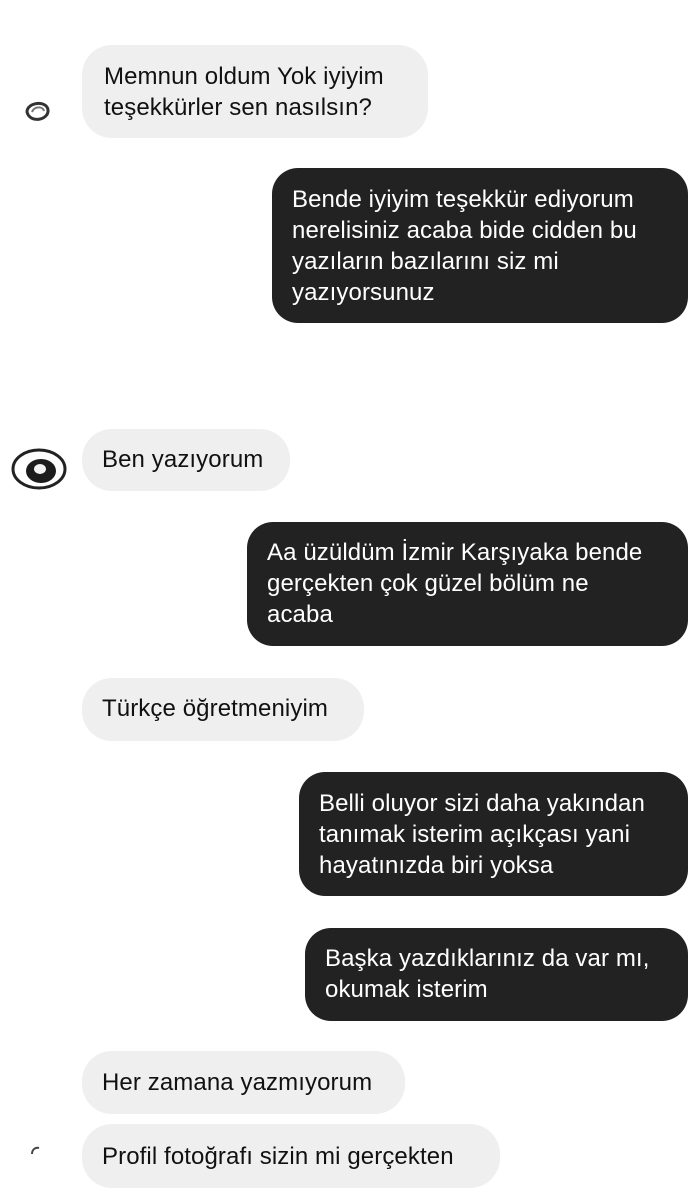 This screenshot has width=690, height=1188. Describe the element at coordinates (223, 709) in the screenshot. I see `incoming-message: Türkçe öğretmeniyim` at that location.